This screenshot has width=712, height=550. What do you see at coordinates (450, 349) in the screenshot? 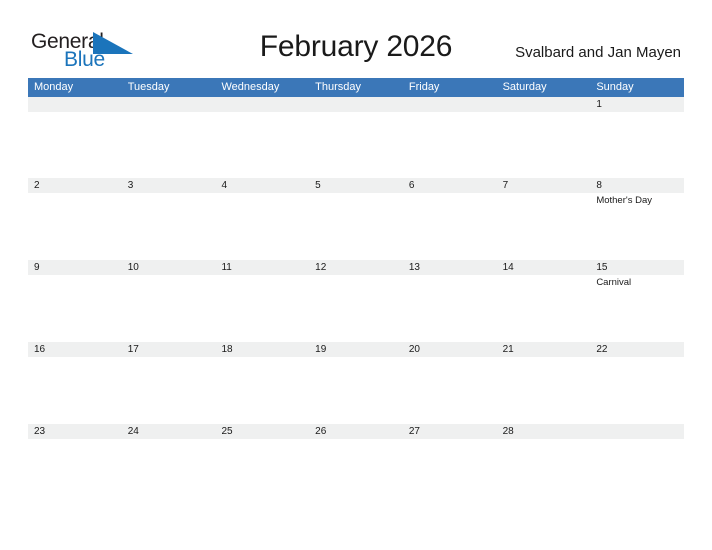
I see `day-number: 20` at bounding box center [450, 349].